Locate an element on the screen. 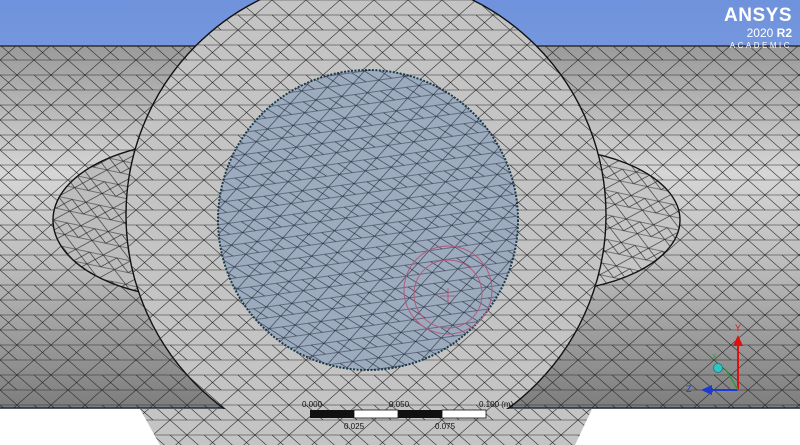  triad-z-label: Z is located at coordinates (689, 389).